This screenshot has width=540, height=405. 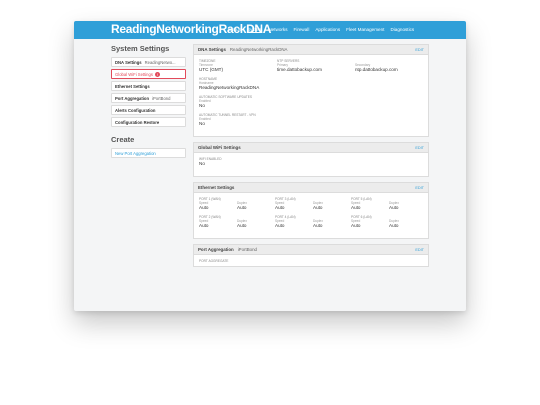 I want to click on sidebar-item-label: Global WiFi Settings, so click(x=134, y=74).